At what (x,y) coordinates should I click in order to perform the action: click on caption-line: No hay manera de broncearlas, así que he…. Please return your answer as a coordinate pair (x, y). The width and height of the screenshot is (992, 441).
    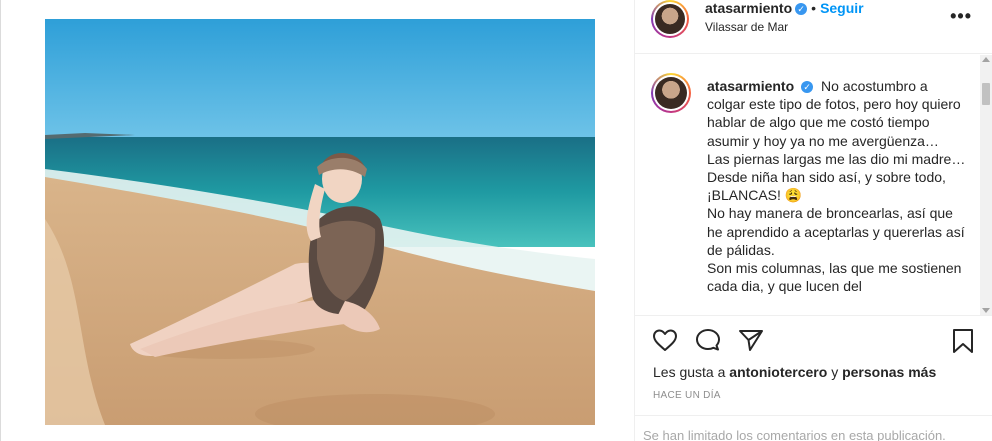
    Looking at the image, I should click on (836, 231).